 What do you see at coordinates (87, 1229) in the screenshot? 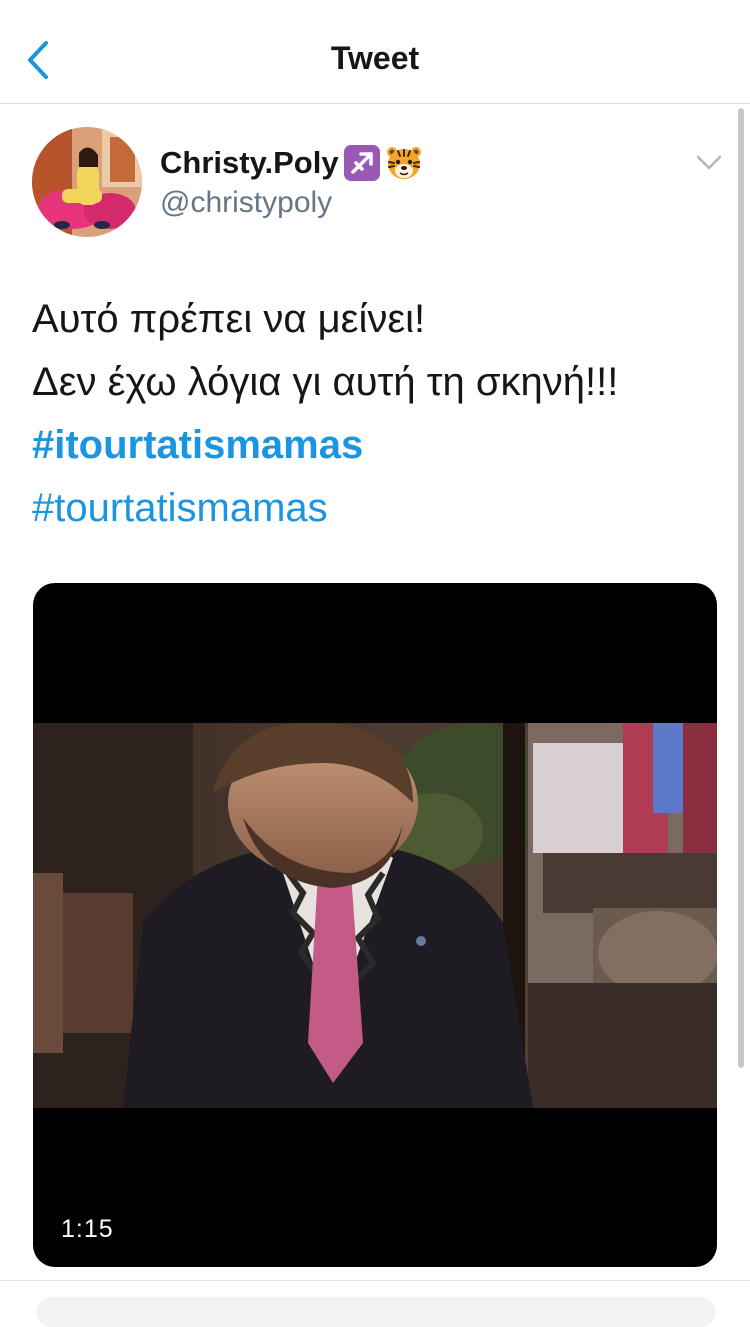
I see `video-duration: 1:15` at bounding box center [87, 1229].